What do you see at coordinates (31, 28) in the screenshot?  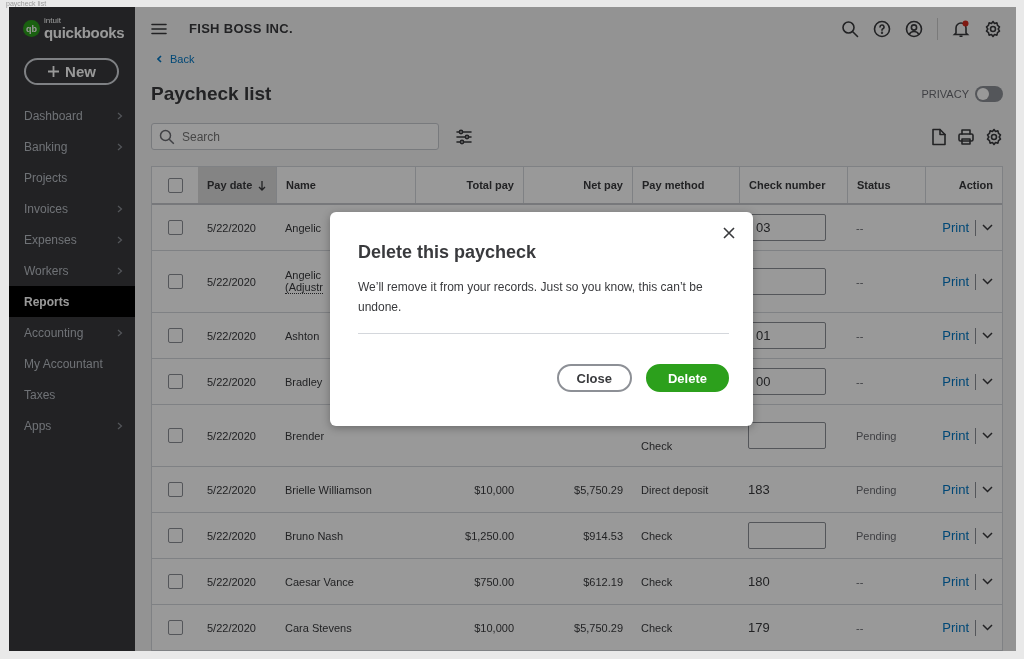 I see `logo-mark: qb` at bounding box center [31, 28].